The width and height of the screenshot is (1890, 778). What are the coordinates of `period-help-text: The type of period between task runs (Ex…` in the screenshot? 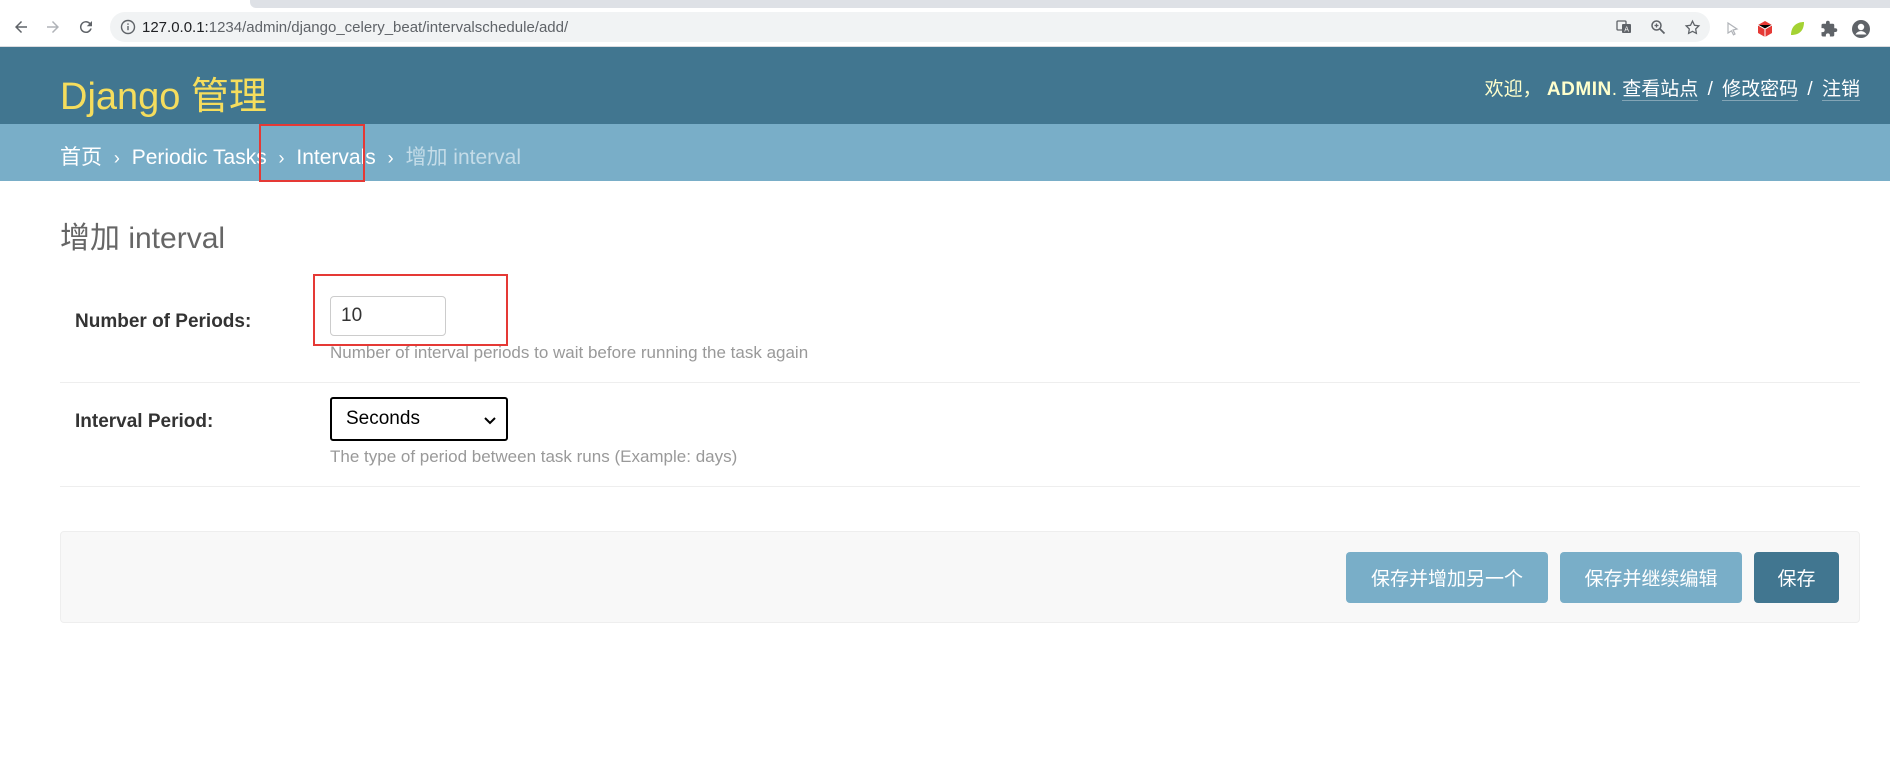 It's located at (534, 456).